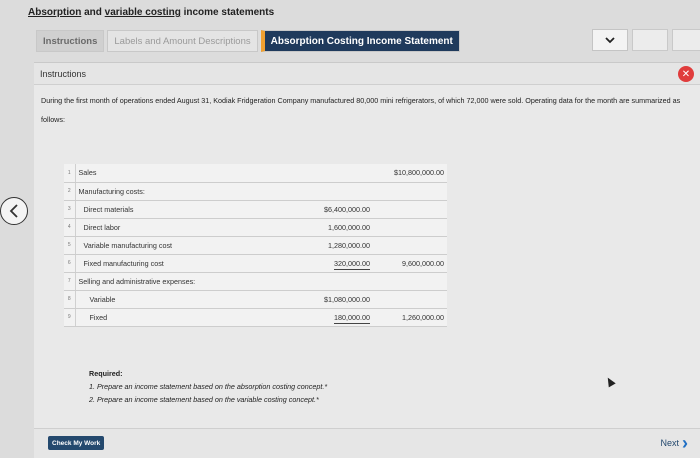  I want to click on table-row: 4 Direct labor 1,600,000.00, so click(255, 227).